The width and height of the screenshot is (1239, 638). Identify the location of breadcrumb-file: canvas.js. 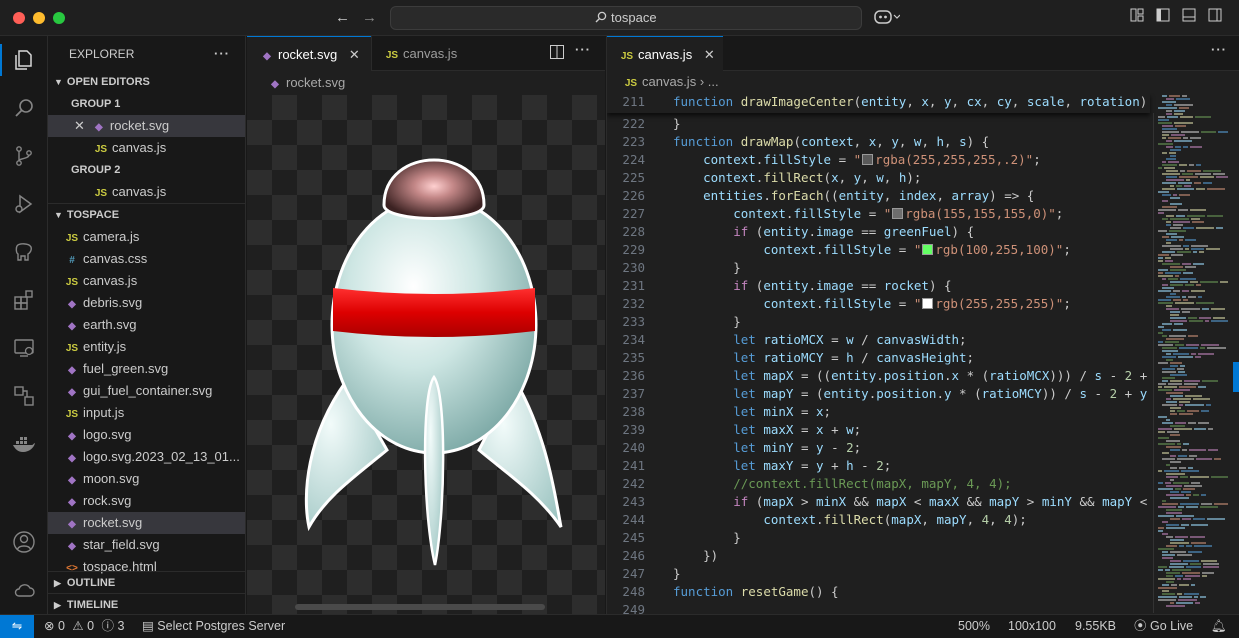
(669, 81).